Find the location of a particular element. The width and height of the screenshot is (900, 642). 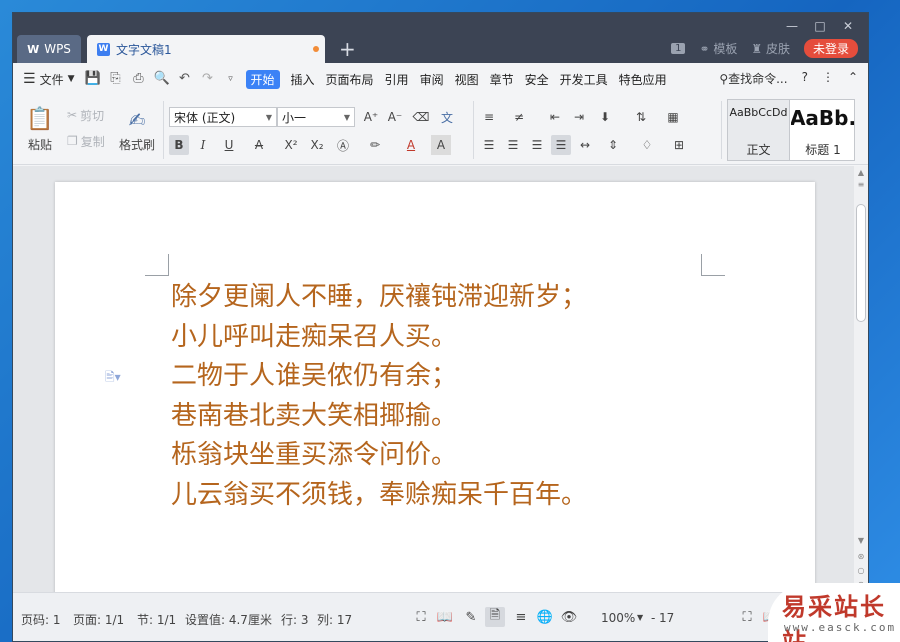

page-count-badge: 1 is located at coordinates (678, 48).